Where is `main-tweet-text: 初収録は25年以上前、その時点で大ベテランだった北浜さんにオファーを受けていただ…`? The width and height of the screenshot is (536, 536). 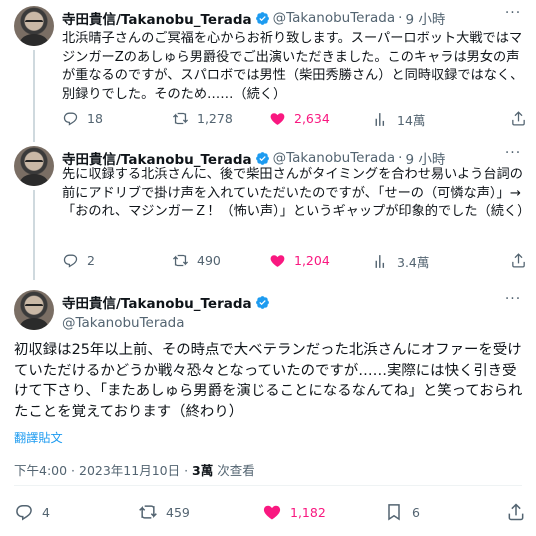
main-tweet-text: 初収録は25年以上前、その時点で大ベテランだった北浜さんにオファーを受けていただ… is located at coordinates (268, 381).